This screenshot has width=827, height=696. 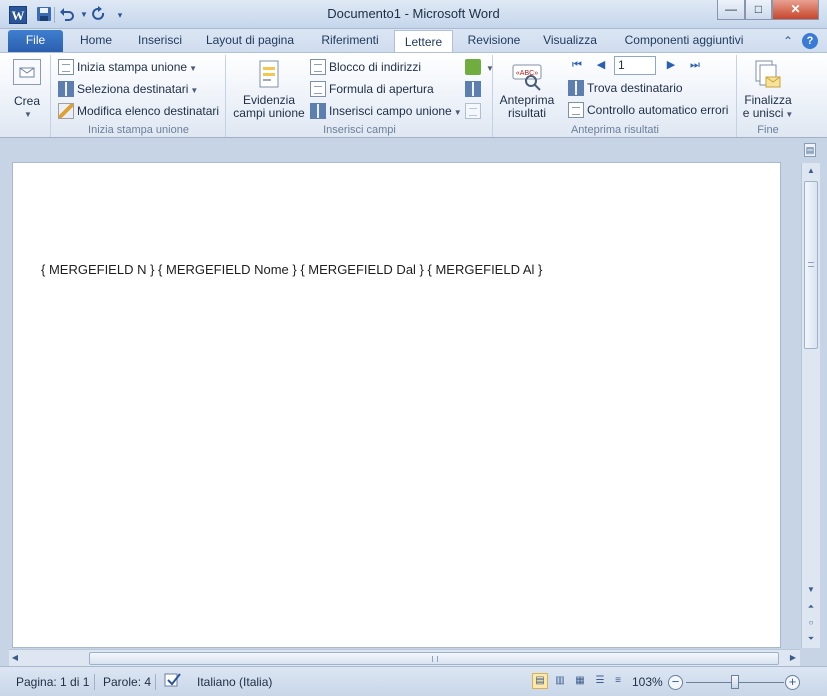 I want to click on document-name: Documento1, so click(x=364, y=13).